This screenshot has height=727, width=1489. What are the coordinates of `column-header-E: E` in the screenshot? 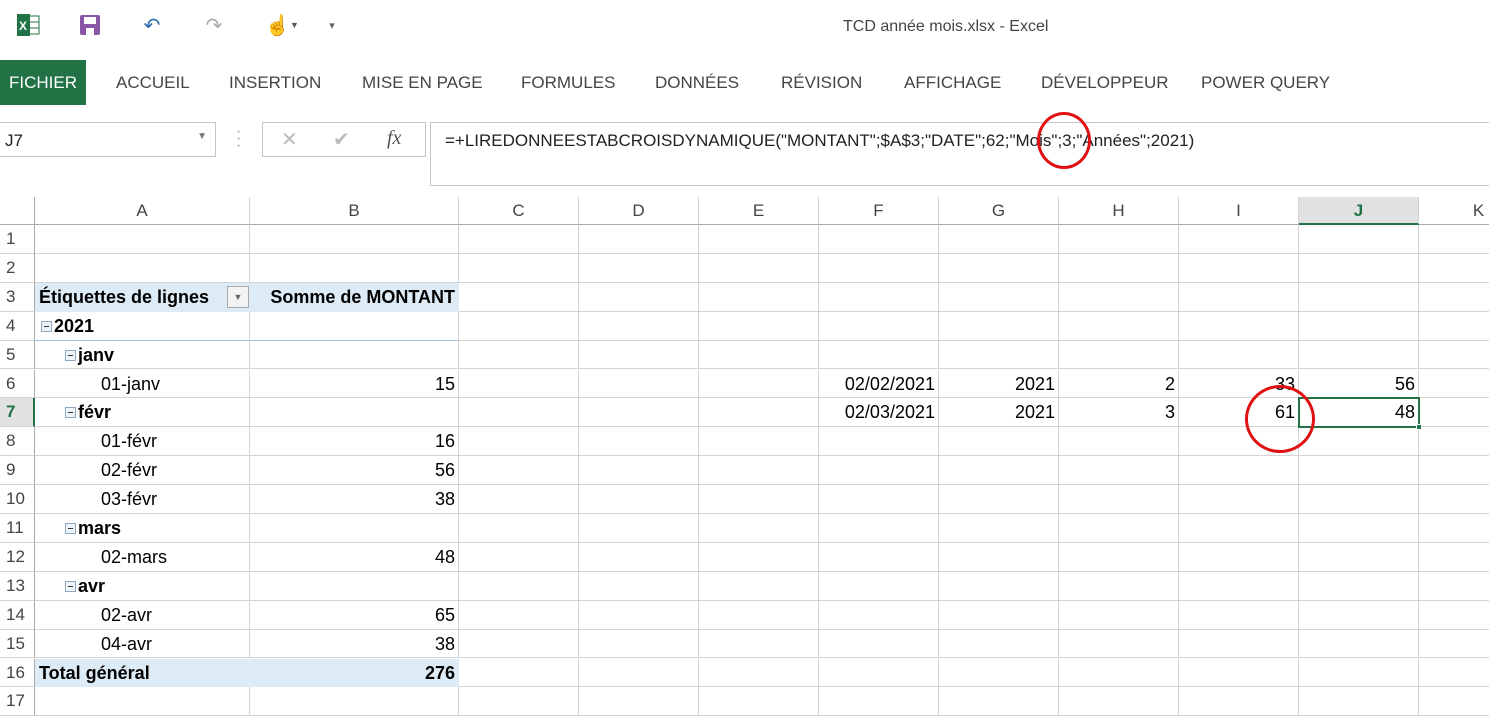 It's located at (759, 211).